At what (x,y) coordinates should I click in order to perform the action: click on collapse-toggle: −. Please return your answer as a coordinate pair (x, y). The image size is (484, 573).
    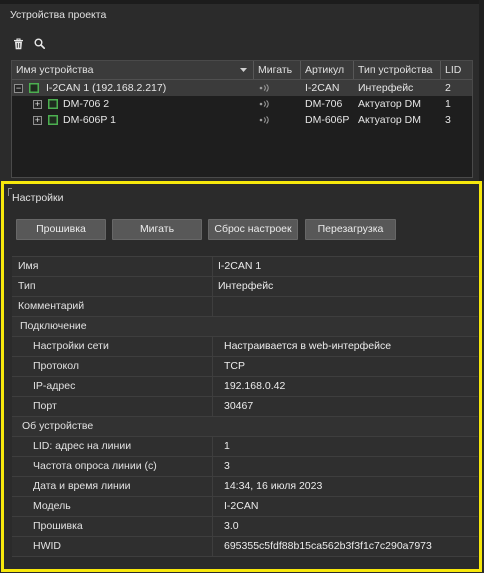
    Looking at the image, I should click on (18, 88).